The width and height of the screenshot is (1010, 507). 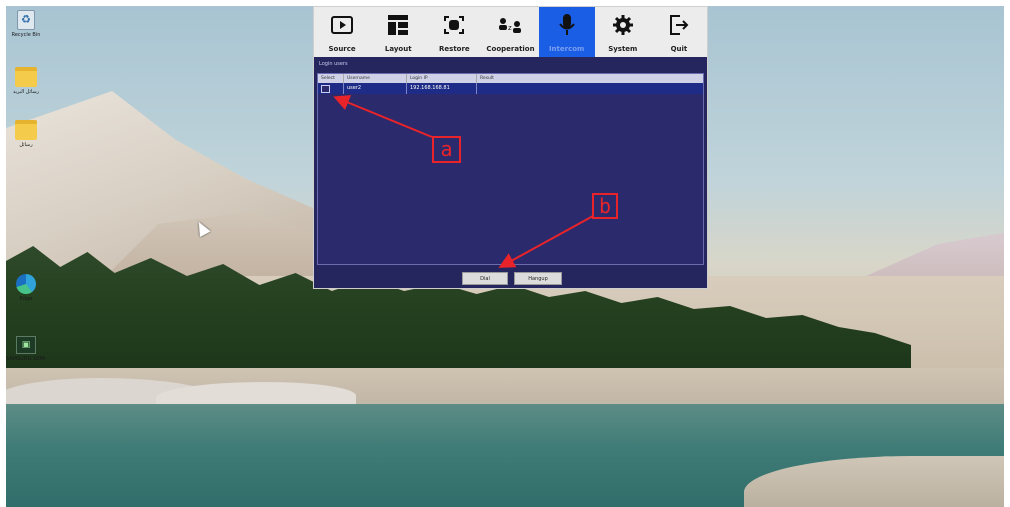 What do you see at coordinates (26, 359) in the screenshot?
I see `desktop-icon-label: SAMSUNG SEMI-SET` at bounding box center [26, 359].